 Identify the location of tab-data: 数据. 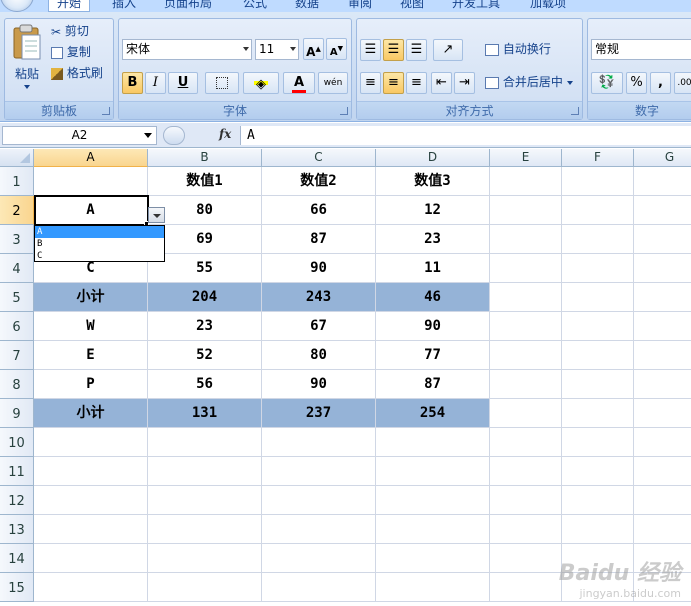
(307, 6).